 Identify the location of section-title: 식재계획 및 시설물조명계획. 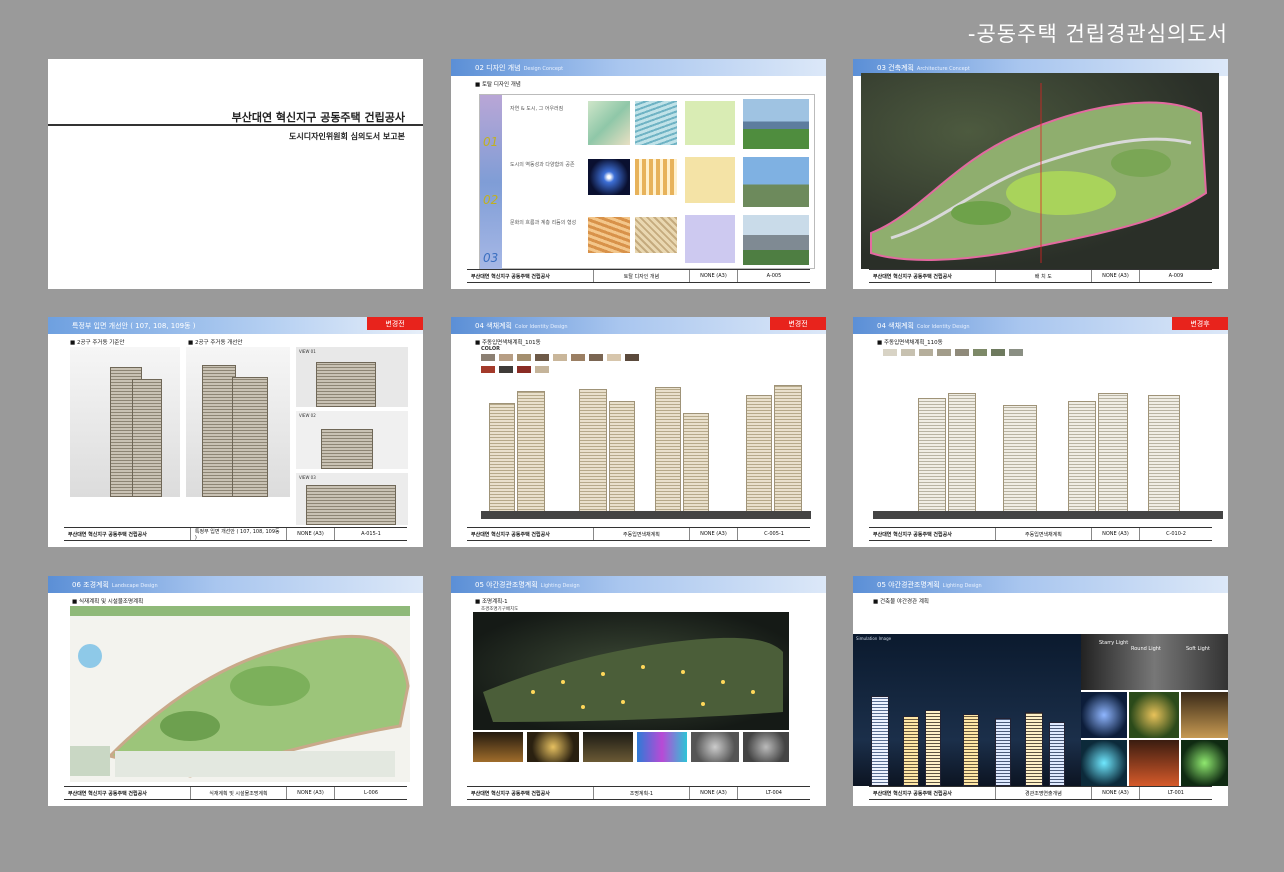
(107, 601).